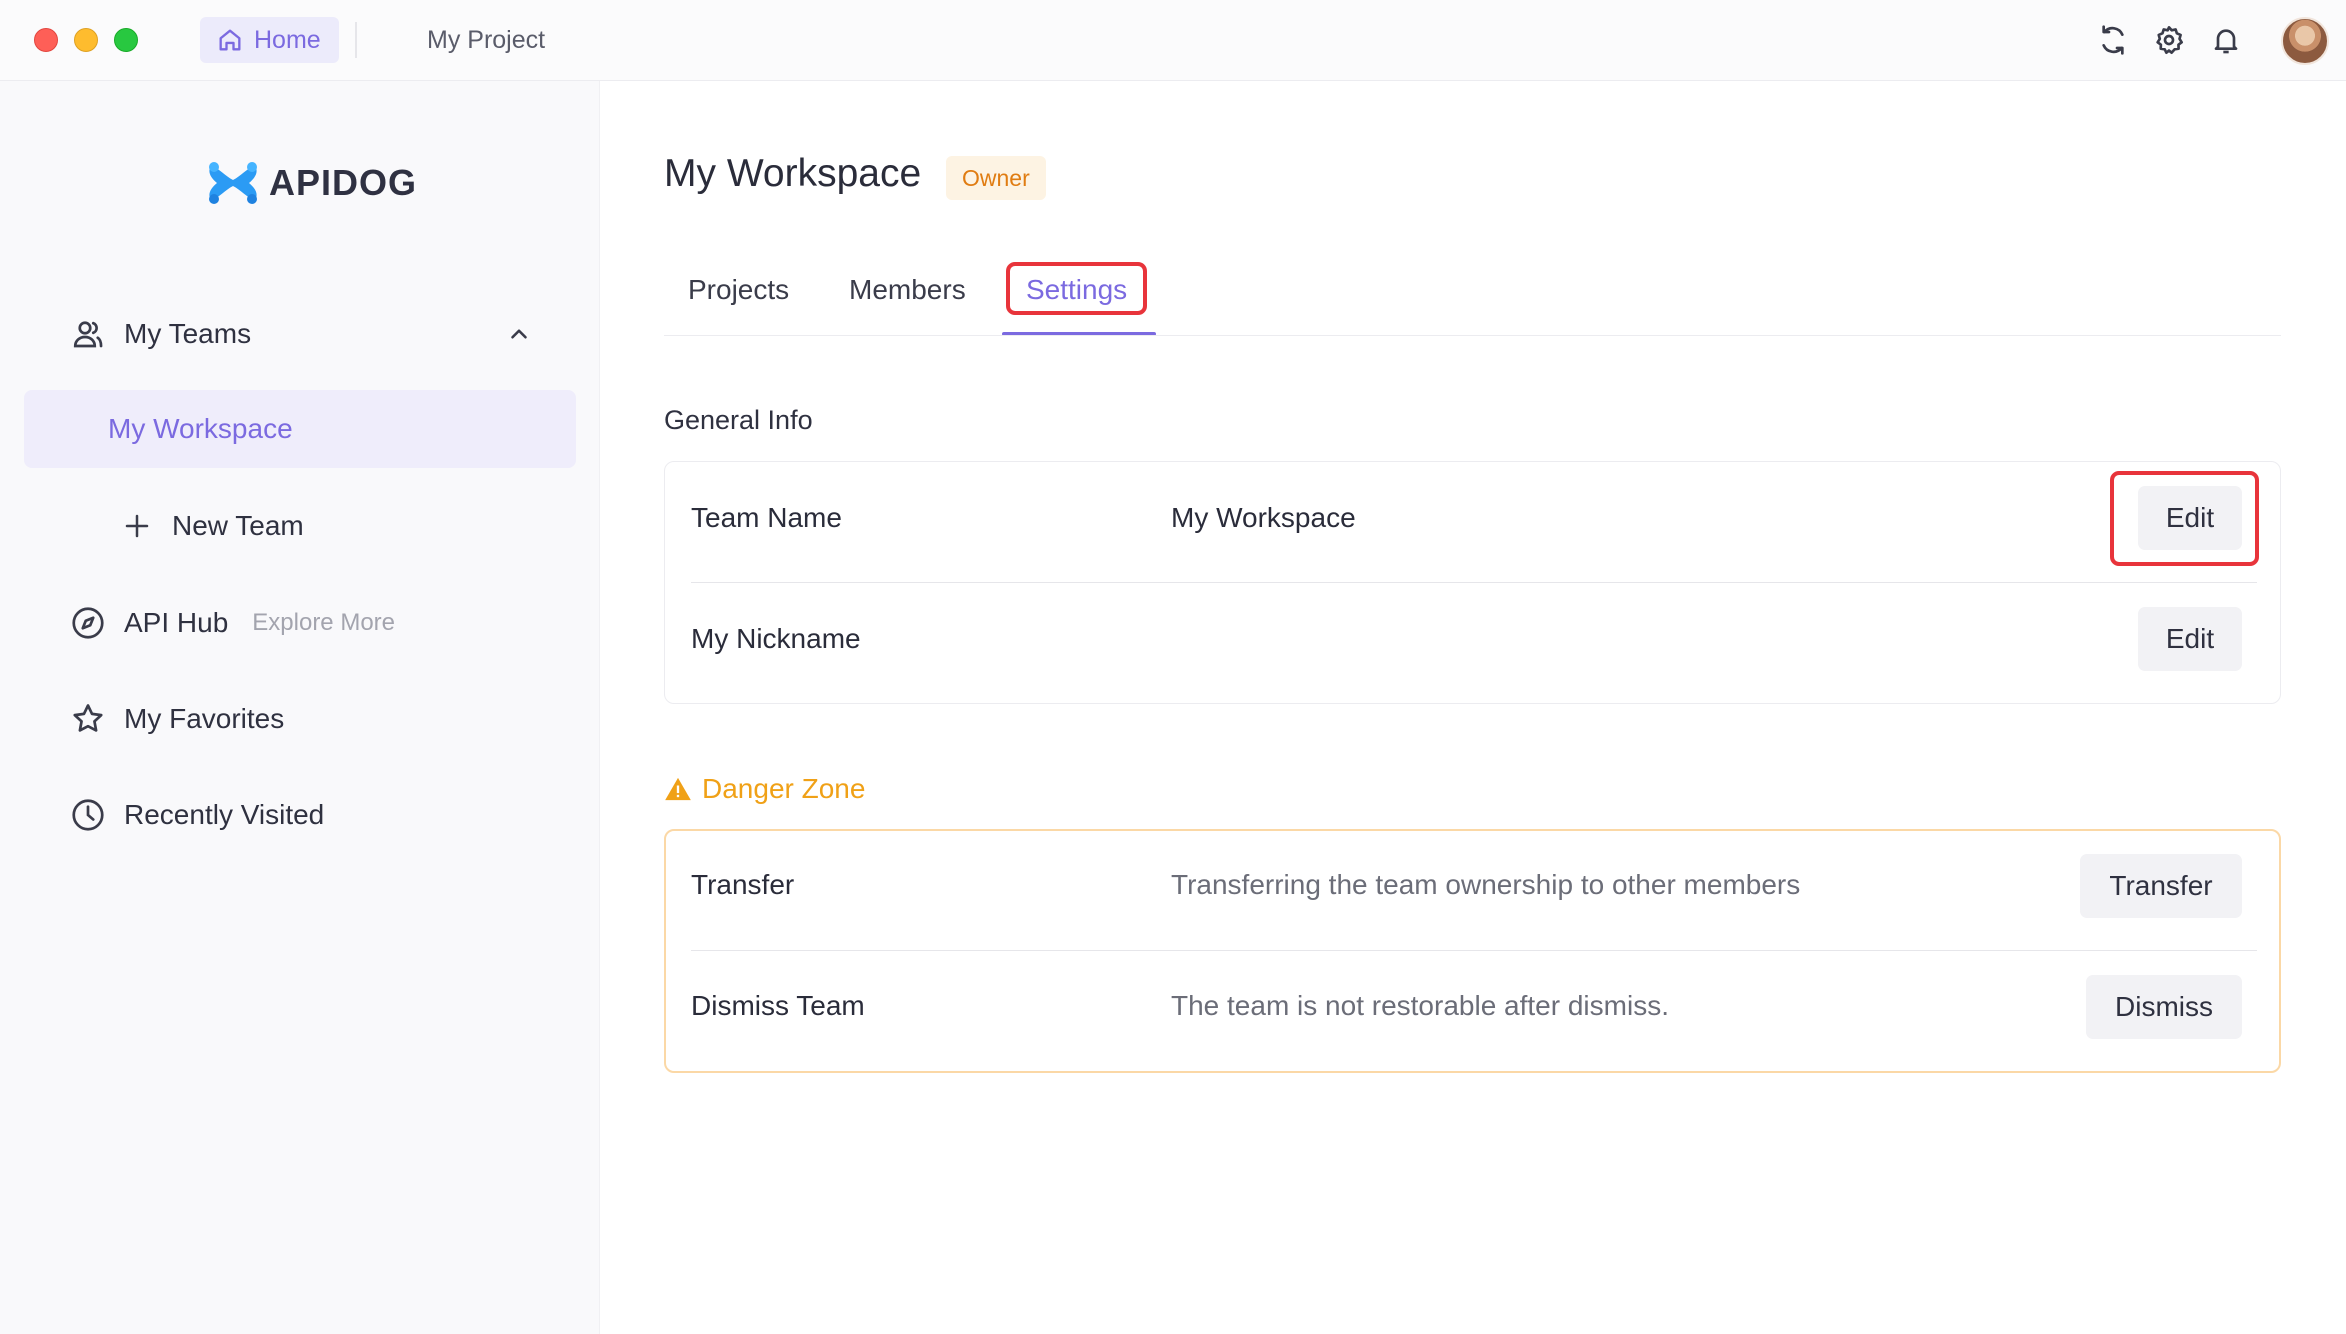  I want to click on chevron-up-icon, so click(519, 334).